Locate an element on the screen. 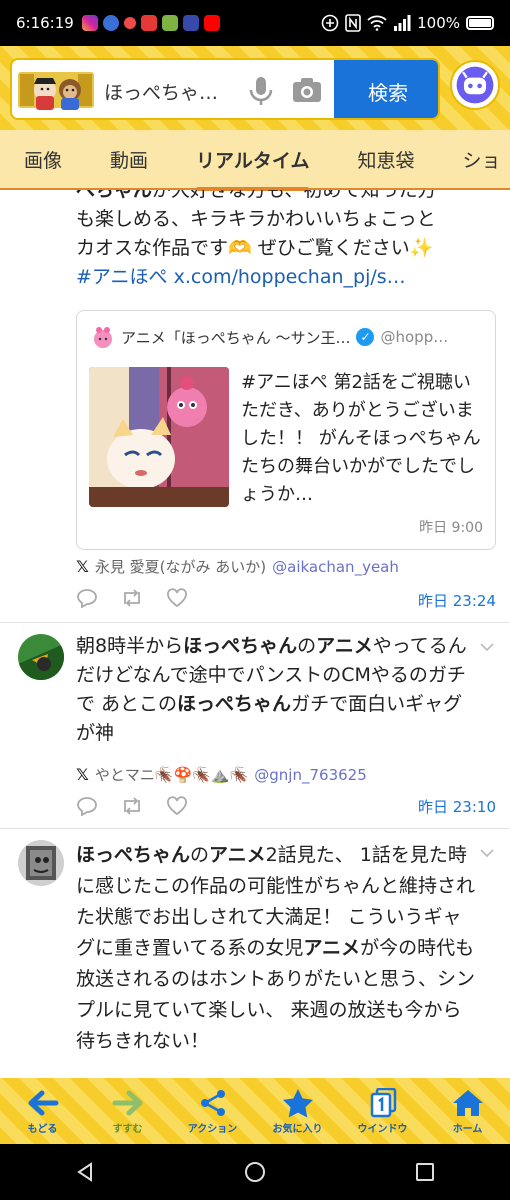 Image resolution: width=510 pixels, height=1200 pixels. toolbar-label: お気に入り is located at coordinates (297, 1129).